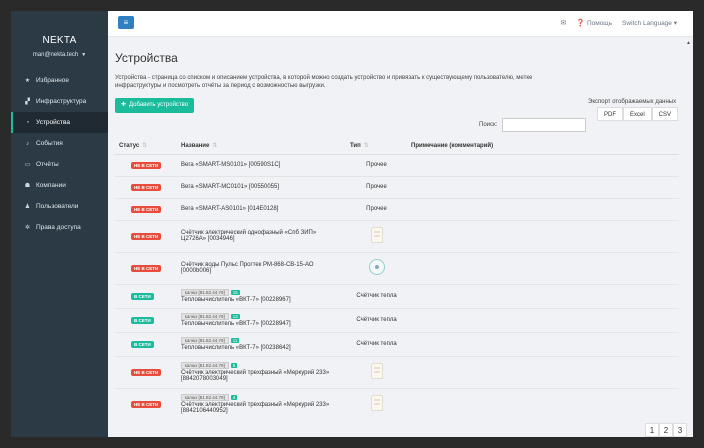 This screenshot has height=448, width=704. I want to click on sidebar-item-favorites: ★ Избранное, so click(59, 80).